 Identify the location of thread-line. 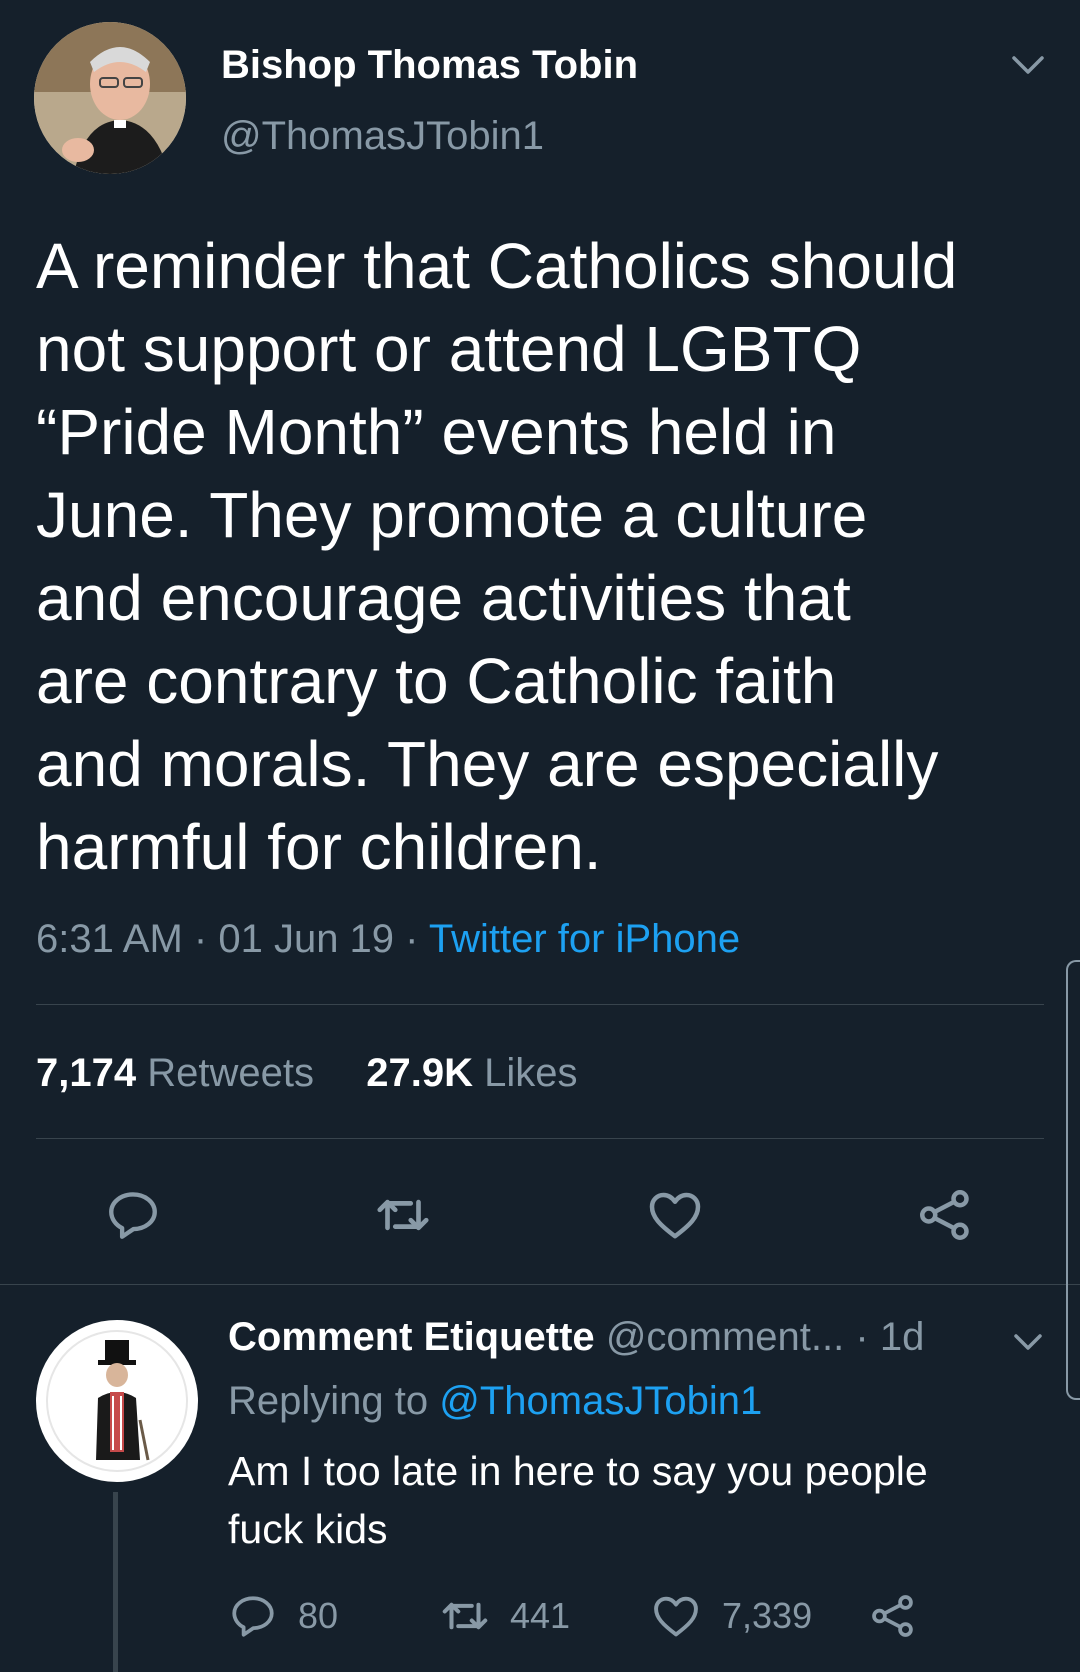
(115, 1582).